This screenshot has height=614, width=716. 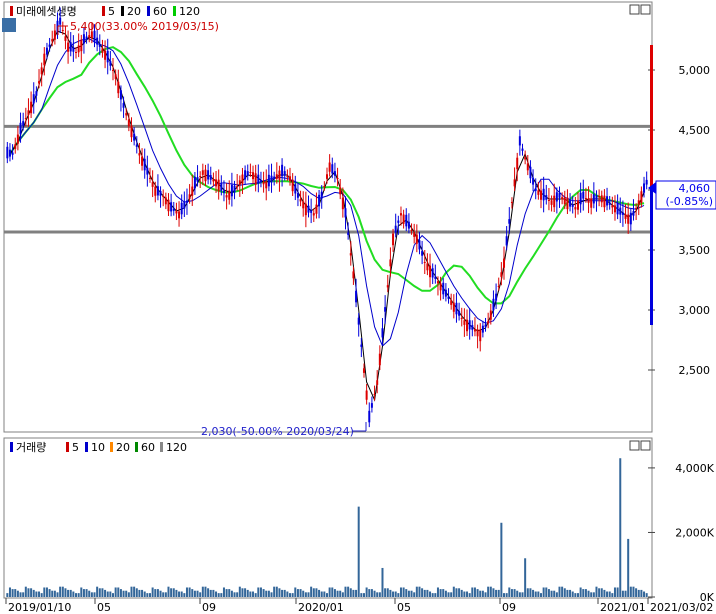 I want to click on panel-settings-icon, so click(x=9, y=25).